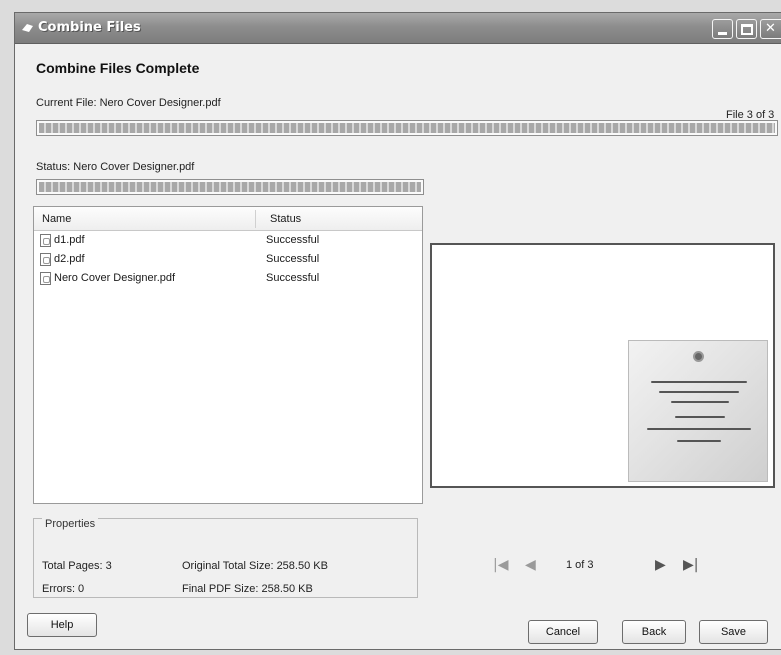 The height and width of the screenshot is (655, 781). What do you see at coordinates (118, 68) in the screenshot?
I see `page-title: Combine Files Complete` at bounding box center [118, 68].